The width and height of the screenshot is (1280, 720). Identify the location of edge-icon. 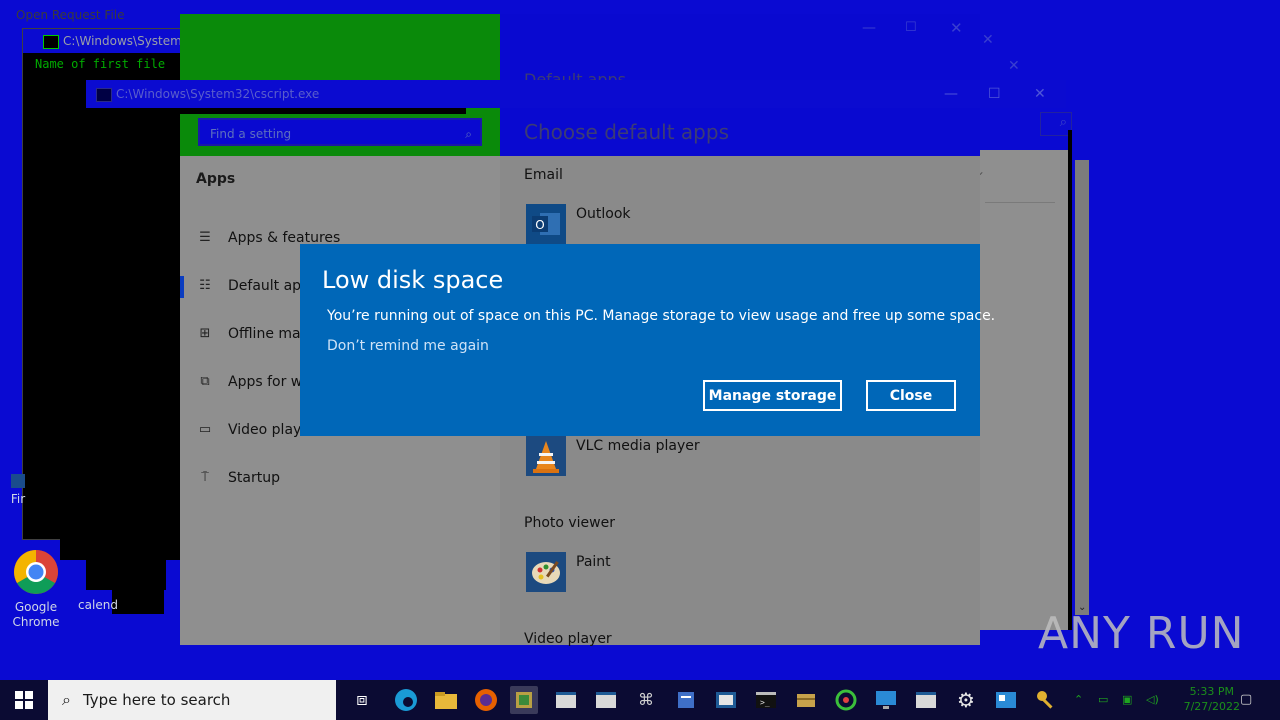
(406, 700).